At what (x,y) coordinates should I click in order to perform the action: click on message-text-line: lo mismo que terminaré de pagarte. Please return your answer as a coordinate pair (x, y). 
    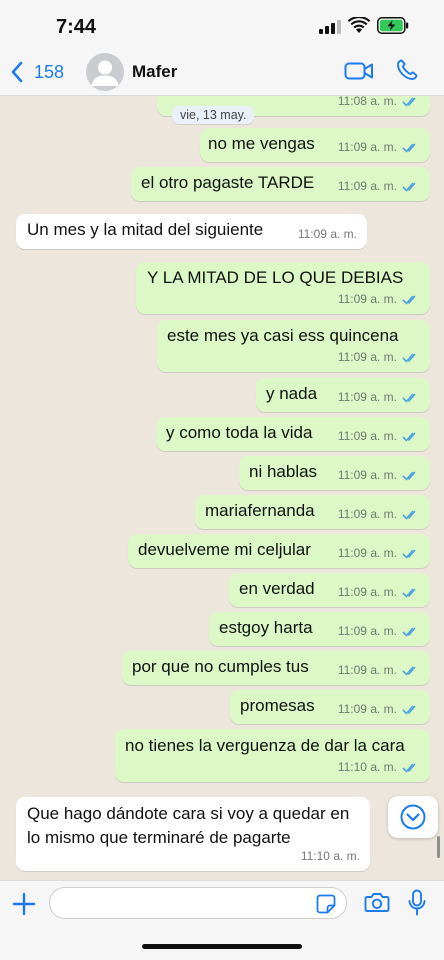
    Looking at the image, I should click on (159, 837).